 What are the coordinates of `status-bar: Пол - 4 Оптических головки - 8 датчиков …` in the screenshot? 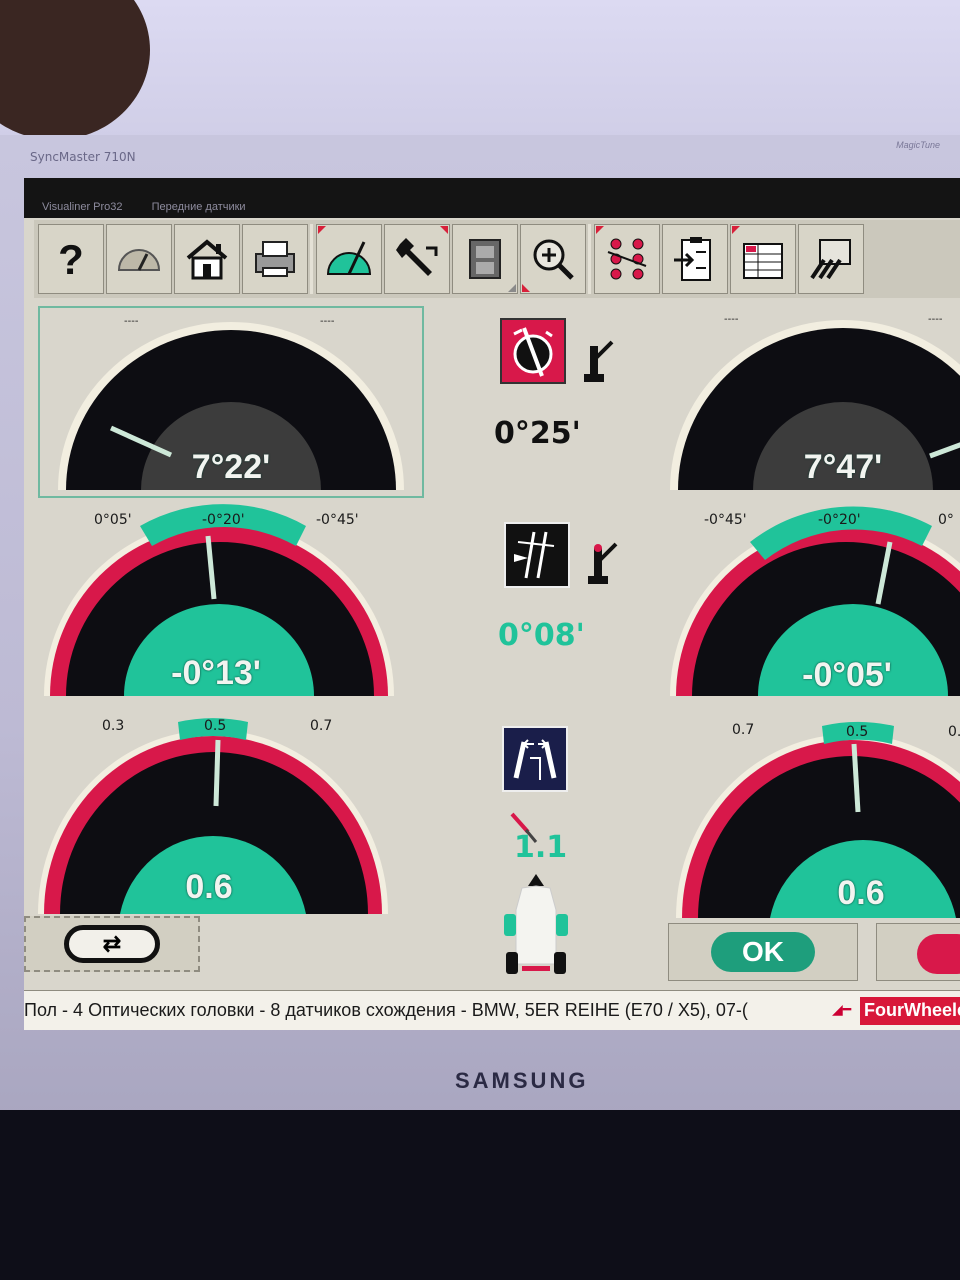 It's located at (492, 1010).